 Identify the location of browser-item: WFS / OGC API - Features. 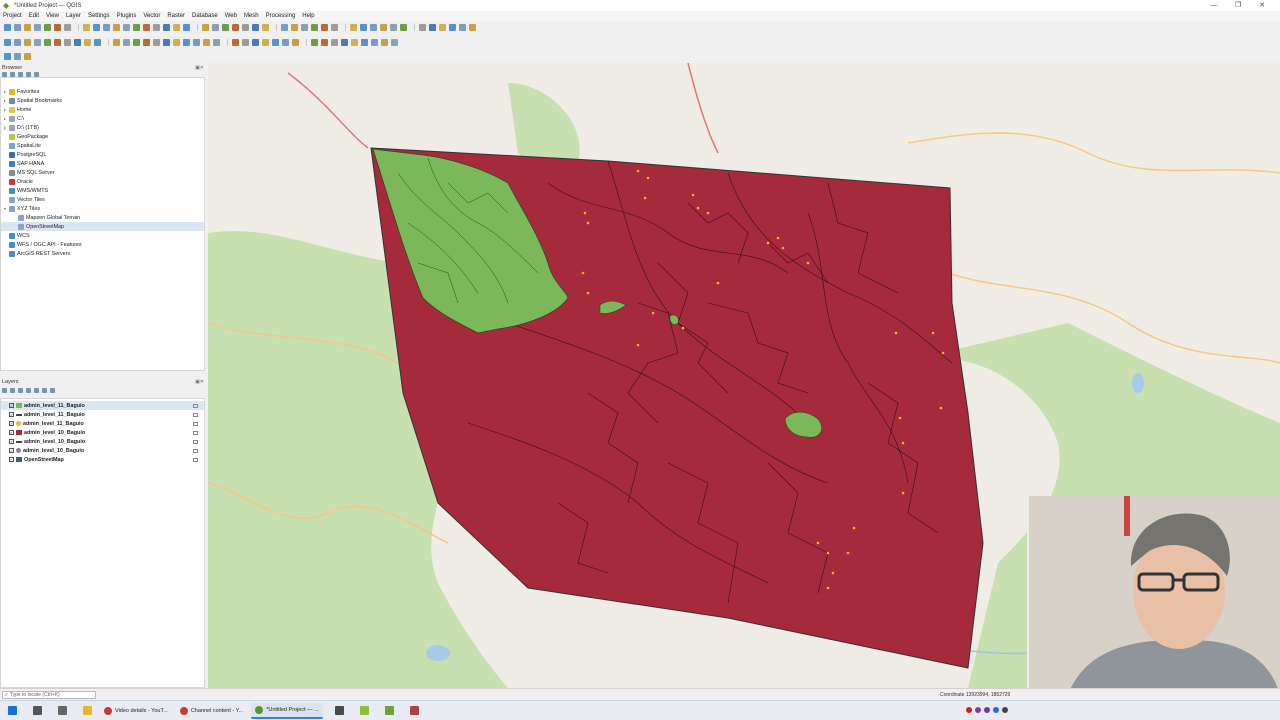
(102, 244).